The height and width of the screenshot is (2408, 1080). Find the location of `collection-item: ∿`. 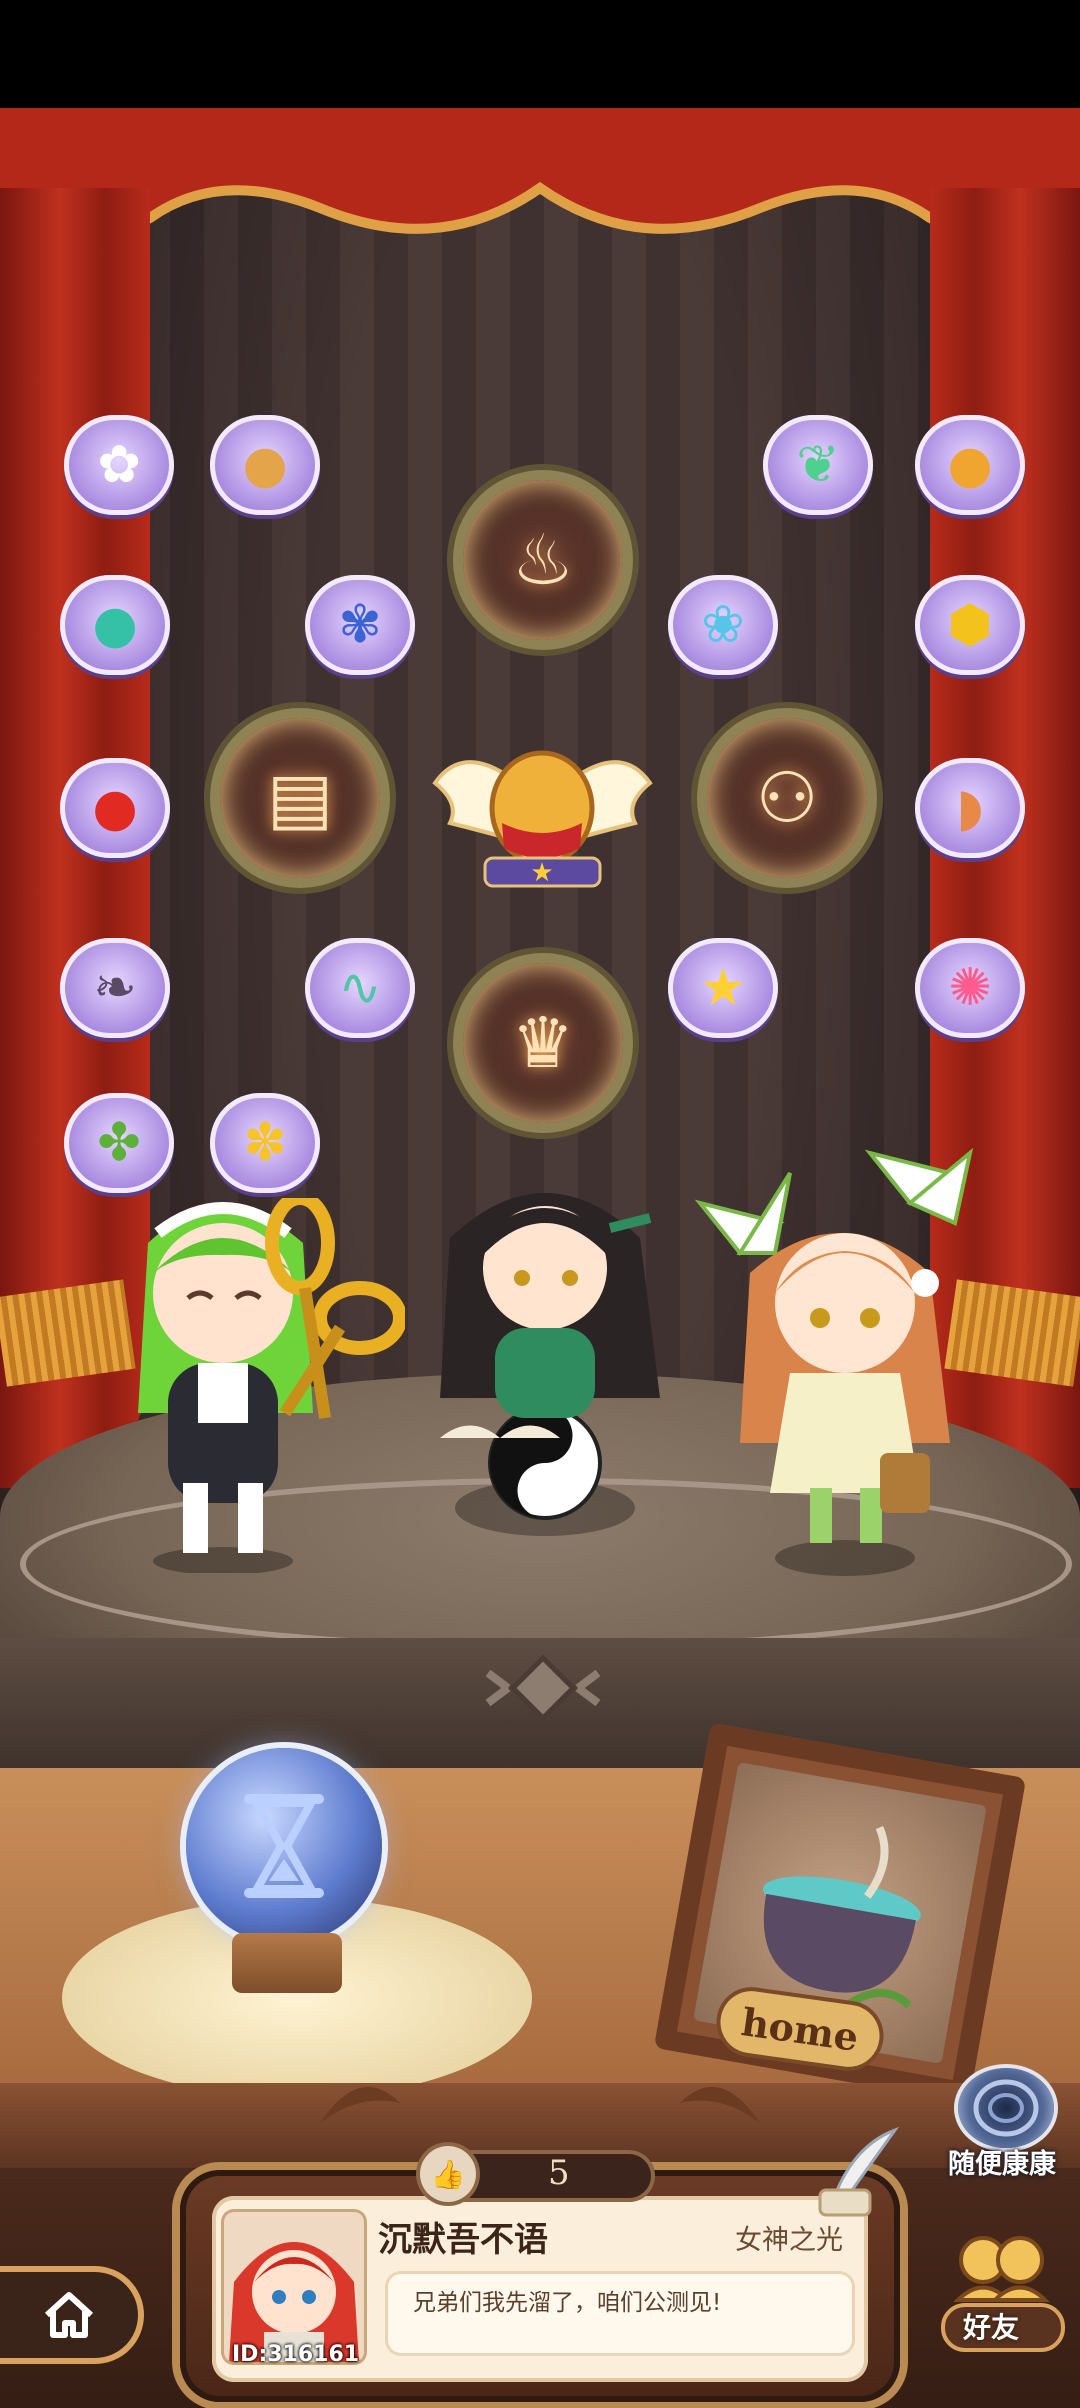

collection-item: ∿ is located at coordinates (360, 988).